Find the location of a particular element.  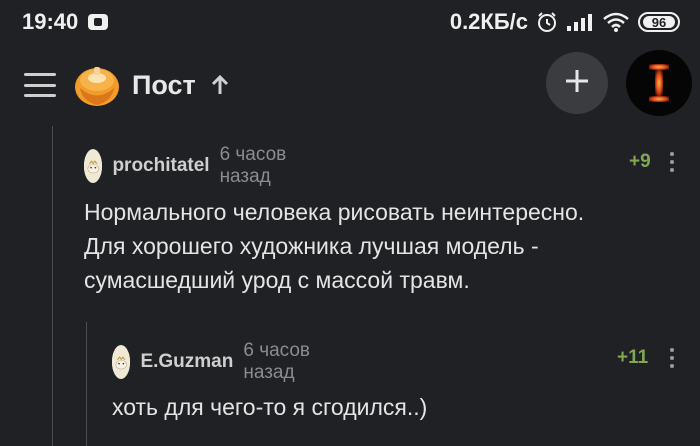

status-bar: 19:40 0.2КБ/с 96 is located at coordinates (350, 22).